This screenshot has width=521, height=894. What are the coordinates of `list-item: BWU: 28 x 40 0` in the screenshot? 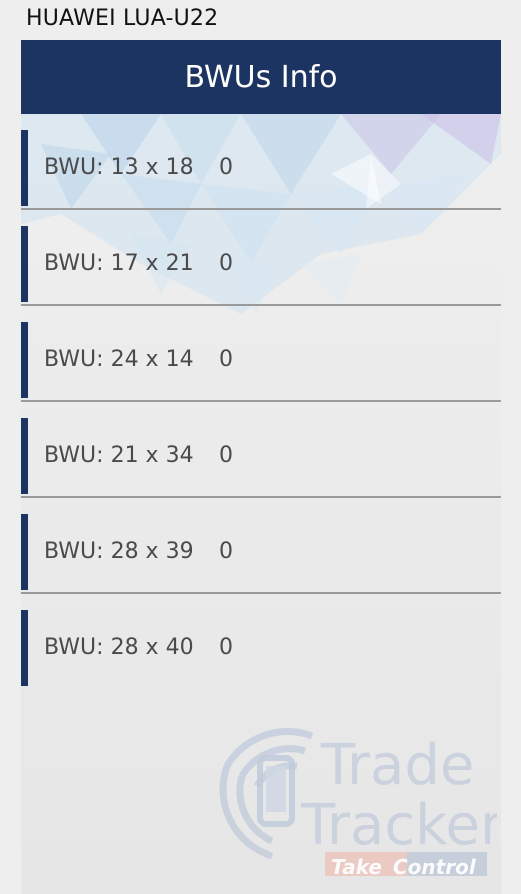 It's located at (261, 642).